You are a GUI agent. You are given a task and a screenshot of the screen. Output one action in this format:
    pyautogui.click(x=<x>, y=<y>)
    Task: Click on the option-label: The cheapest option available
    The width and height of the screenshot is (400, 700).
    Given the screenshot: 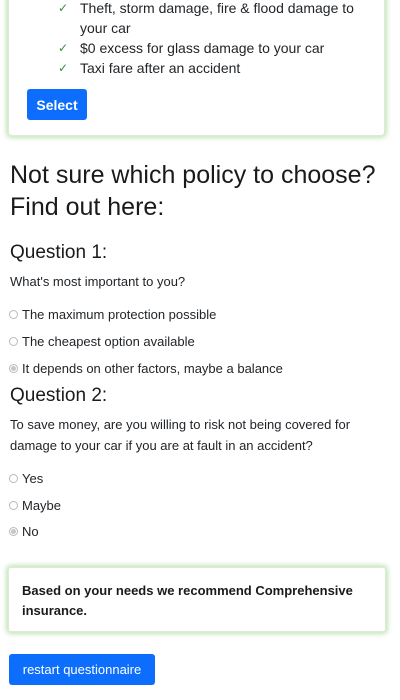 What is the action you would take?
    pyautogui.click(x=108, y=341)
    